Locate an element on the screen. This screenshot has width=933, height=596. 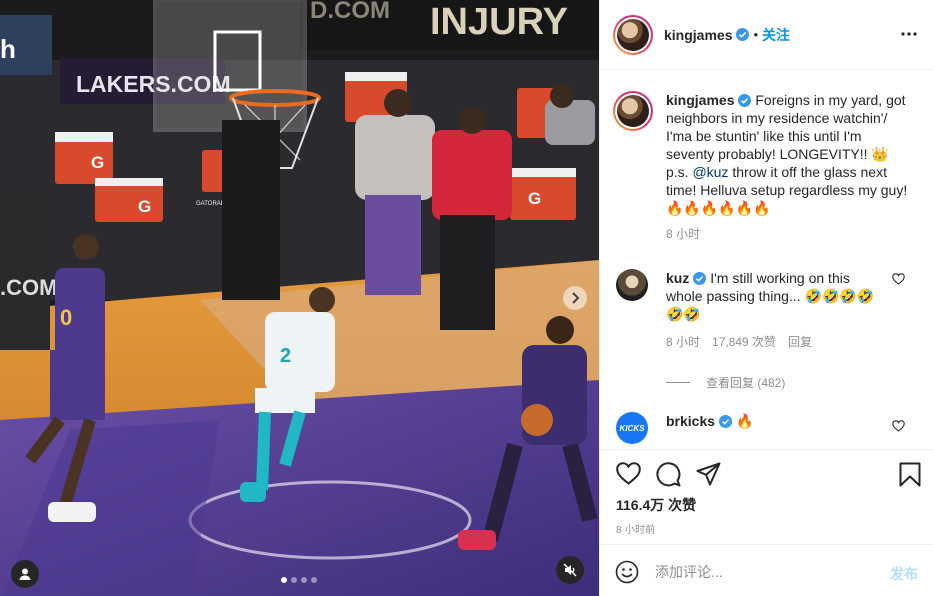
user-tag-icon is located at coordinates (25, 574).